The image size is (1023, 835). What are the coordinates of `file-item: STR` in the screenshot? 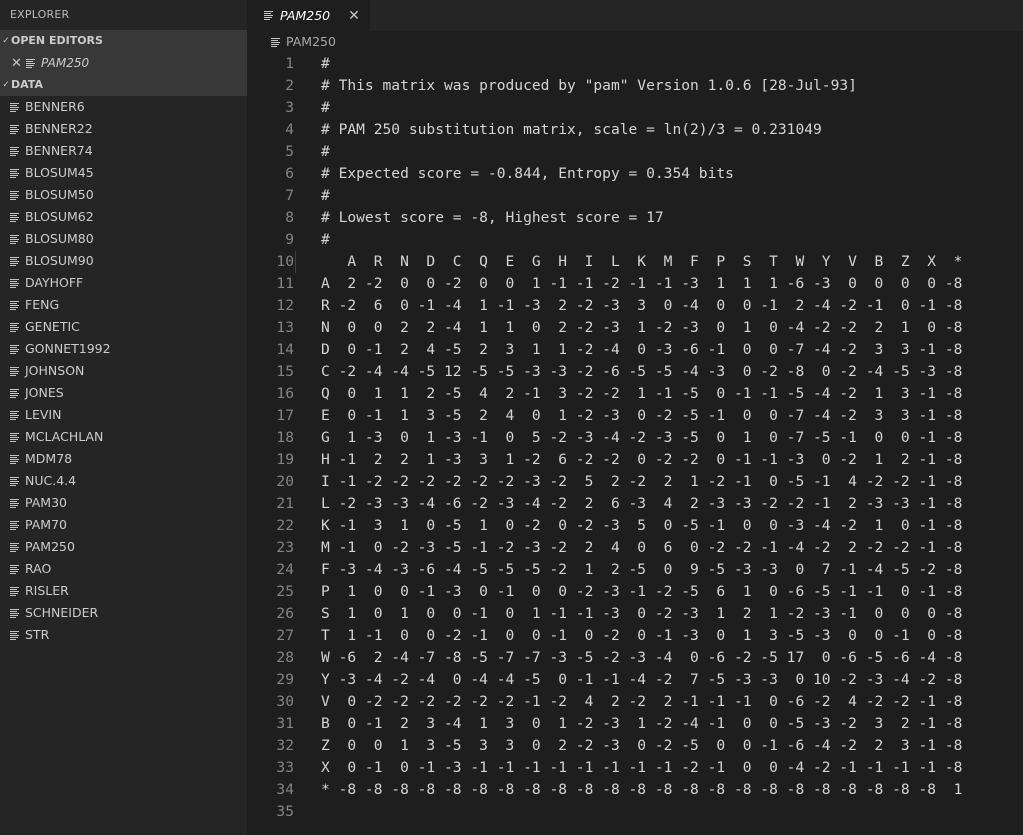 It's located at (123, 635).